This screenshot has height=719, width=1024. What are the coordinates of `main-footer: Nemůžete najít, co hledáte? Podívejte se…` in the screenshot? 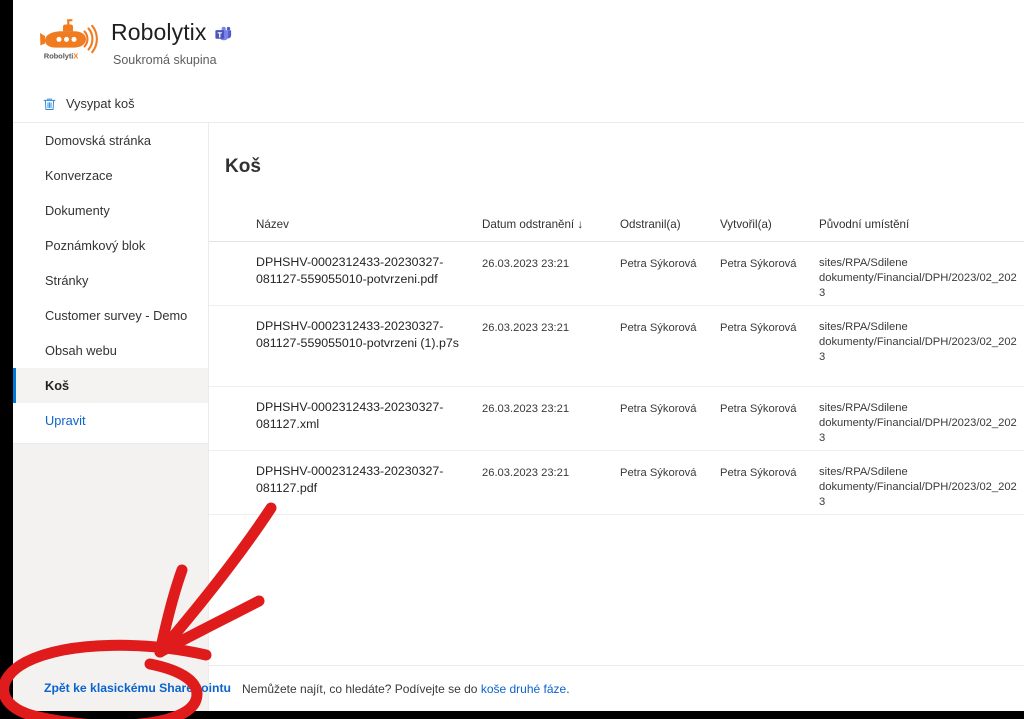 It's located at (616, 688).